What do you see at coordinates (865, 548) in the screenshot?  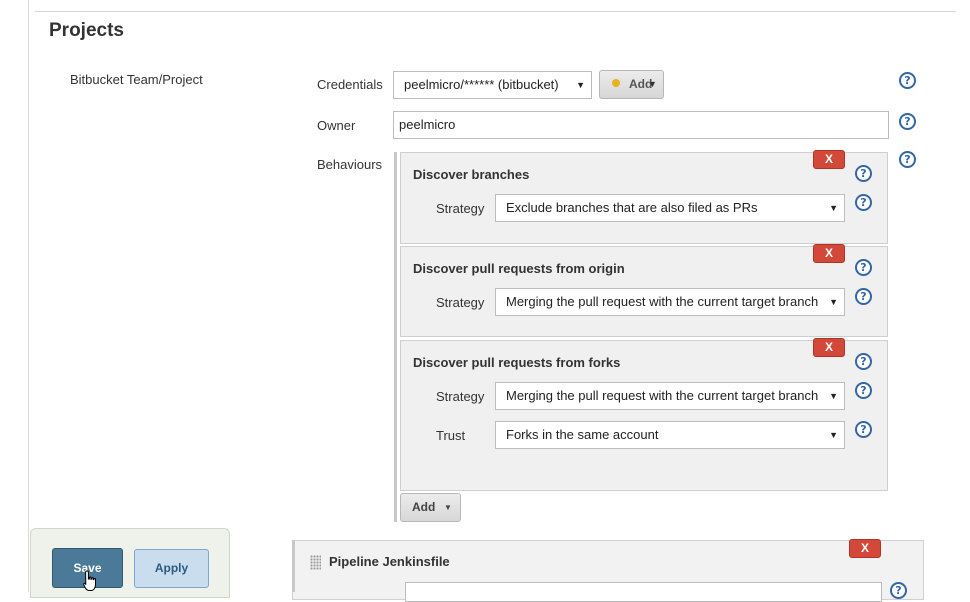 I see `remove-pipeline-button: X` at bounding box center [865, 548].